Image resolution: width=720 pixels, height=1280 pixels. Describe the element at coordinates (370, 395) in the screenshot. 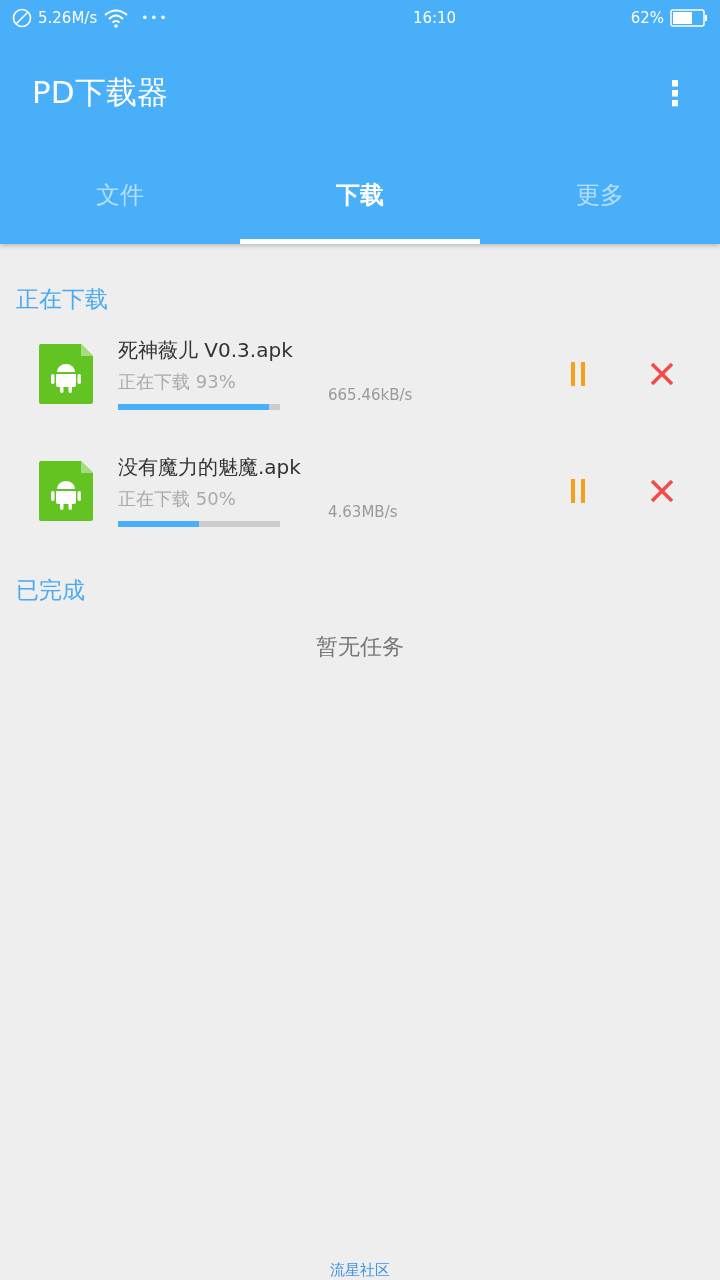

I see `download-speed: 665.46kB/s` at that location.